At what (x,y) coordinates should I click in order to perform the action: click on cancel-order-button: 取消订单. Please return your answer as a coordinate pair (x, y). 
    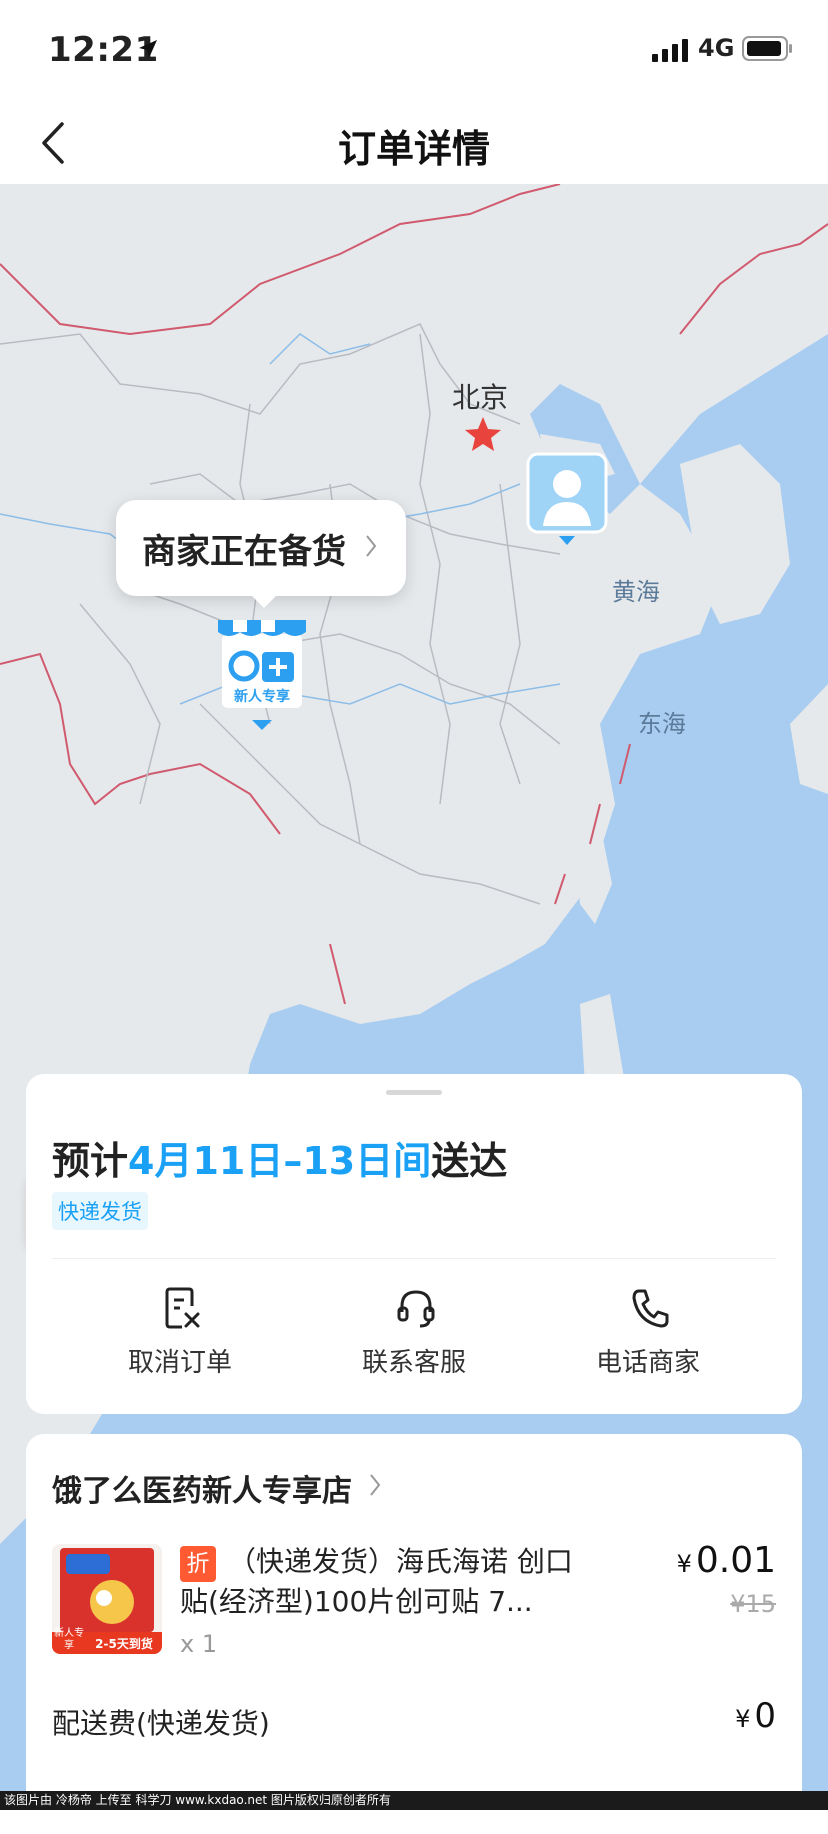
    Looking at the image, I should click on (180, 1336).